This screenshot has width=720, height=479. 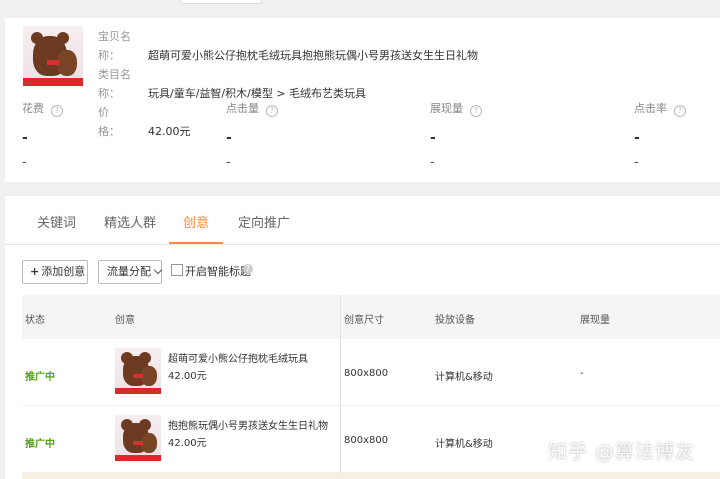 I want to click on tab-bar: 关键词 精选人群 创意 定向推广, so click(x=362, y=220).